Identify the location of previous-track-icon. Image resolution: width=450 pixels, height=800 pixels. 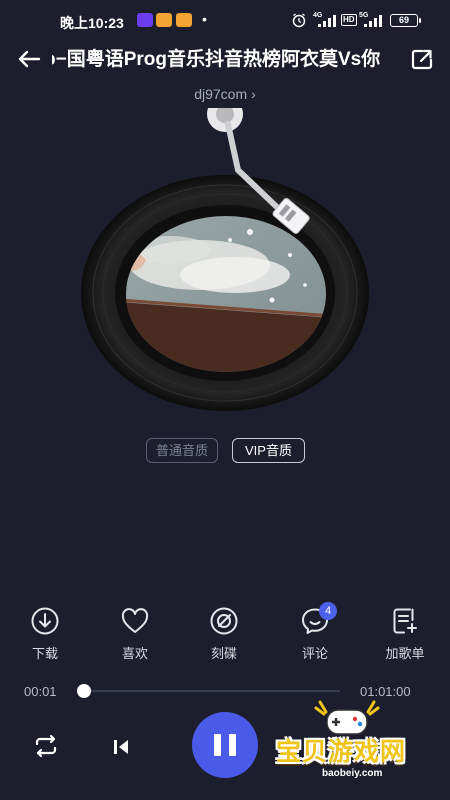
(121, 747).